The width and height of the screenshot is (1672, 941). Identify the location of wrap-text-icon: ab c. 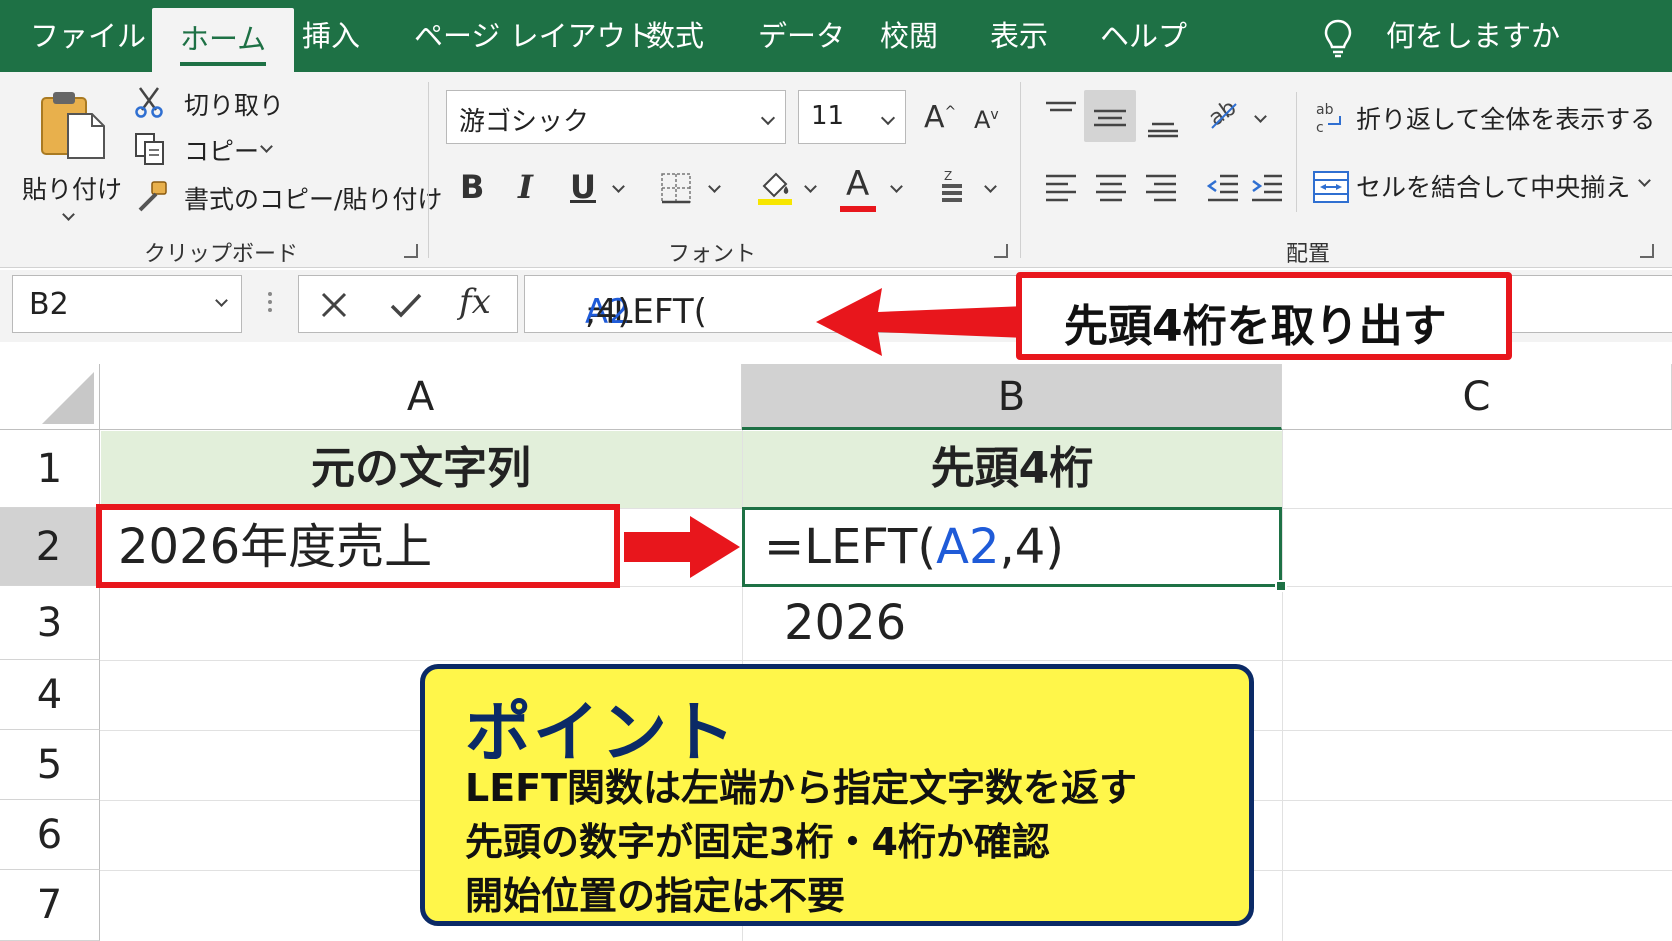
(1331, 117).